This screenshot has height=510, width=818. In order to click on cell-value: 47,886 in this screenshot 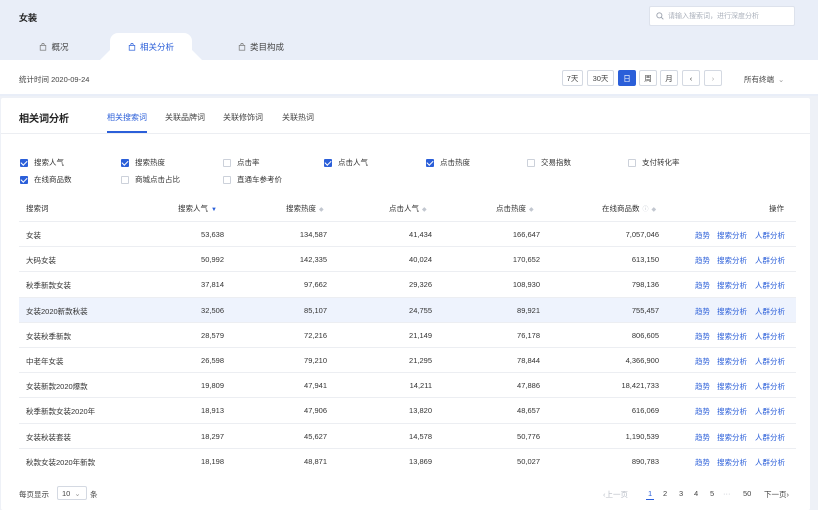, I will do `click(528, 386)`.